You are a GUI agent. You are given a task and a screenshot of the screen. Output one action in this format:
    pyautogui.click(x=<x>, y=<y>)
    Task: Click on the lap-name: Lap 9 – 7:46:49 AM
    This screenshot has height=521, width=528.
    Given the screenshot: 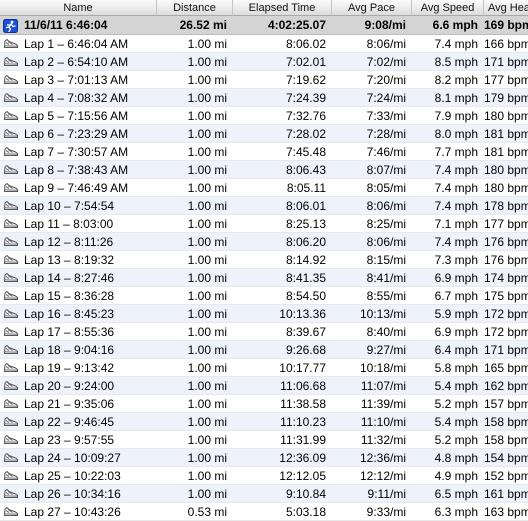 What is the action you would take?
    pyautogui.click(x=76, y=187)
    